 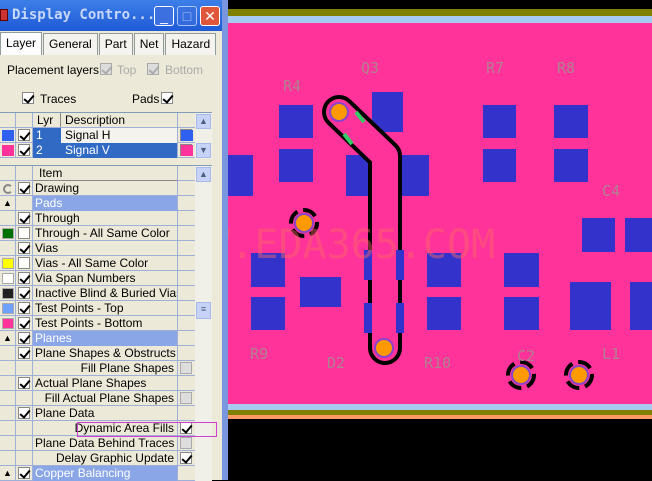 I want to click on title-bar: Display Contro... _ □ ✕, so click(x=111, y=15).